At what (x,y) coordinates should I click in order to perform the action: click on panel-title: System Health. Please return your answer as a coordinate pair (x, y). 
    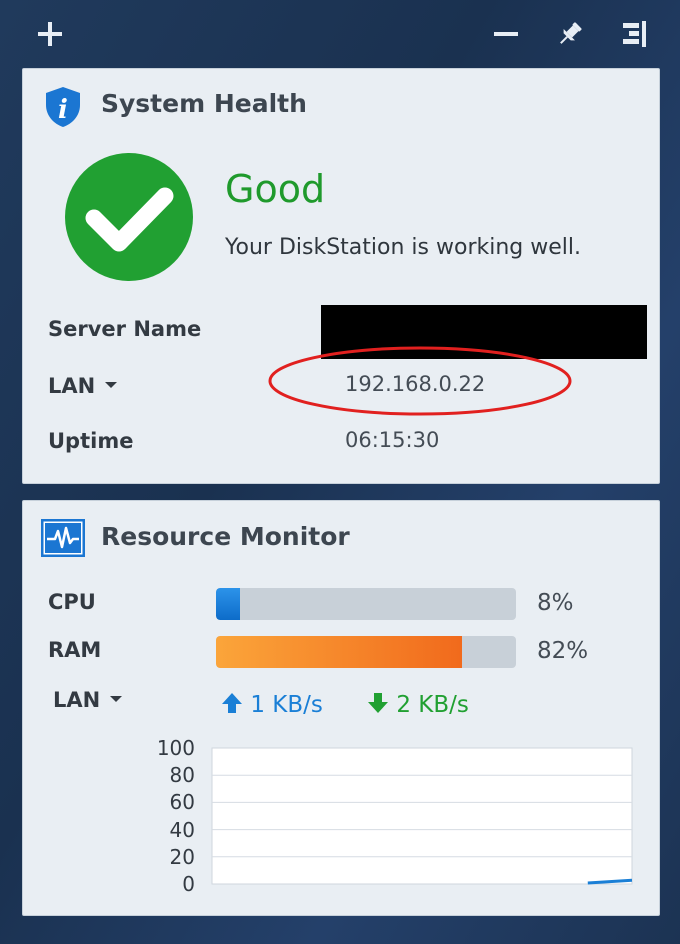
    Looking at the image, I should click on (204, 103).